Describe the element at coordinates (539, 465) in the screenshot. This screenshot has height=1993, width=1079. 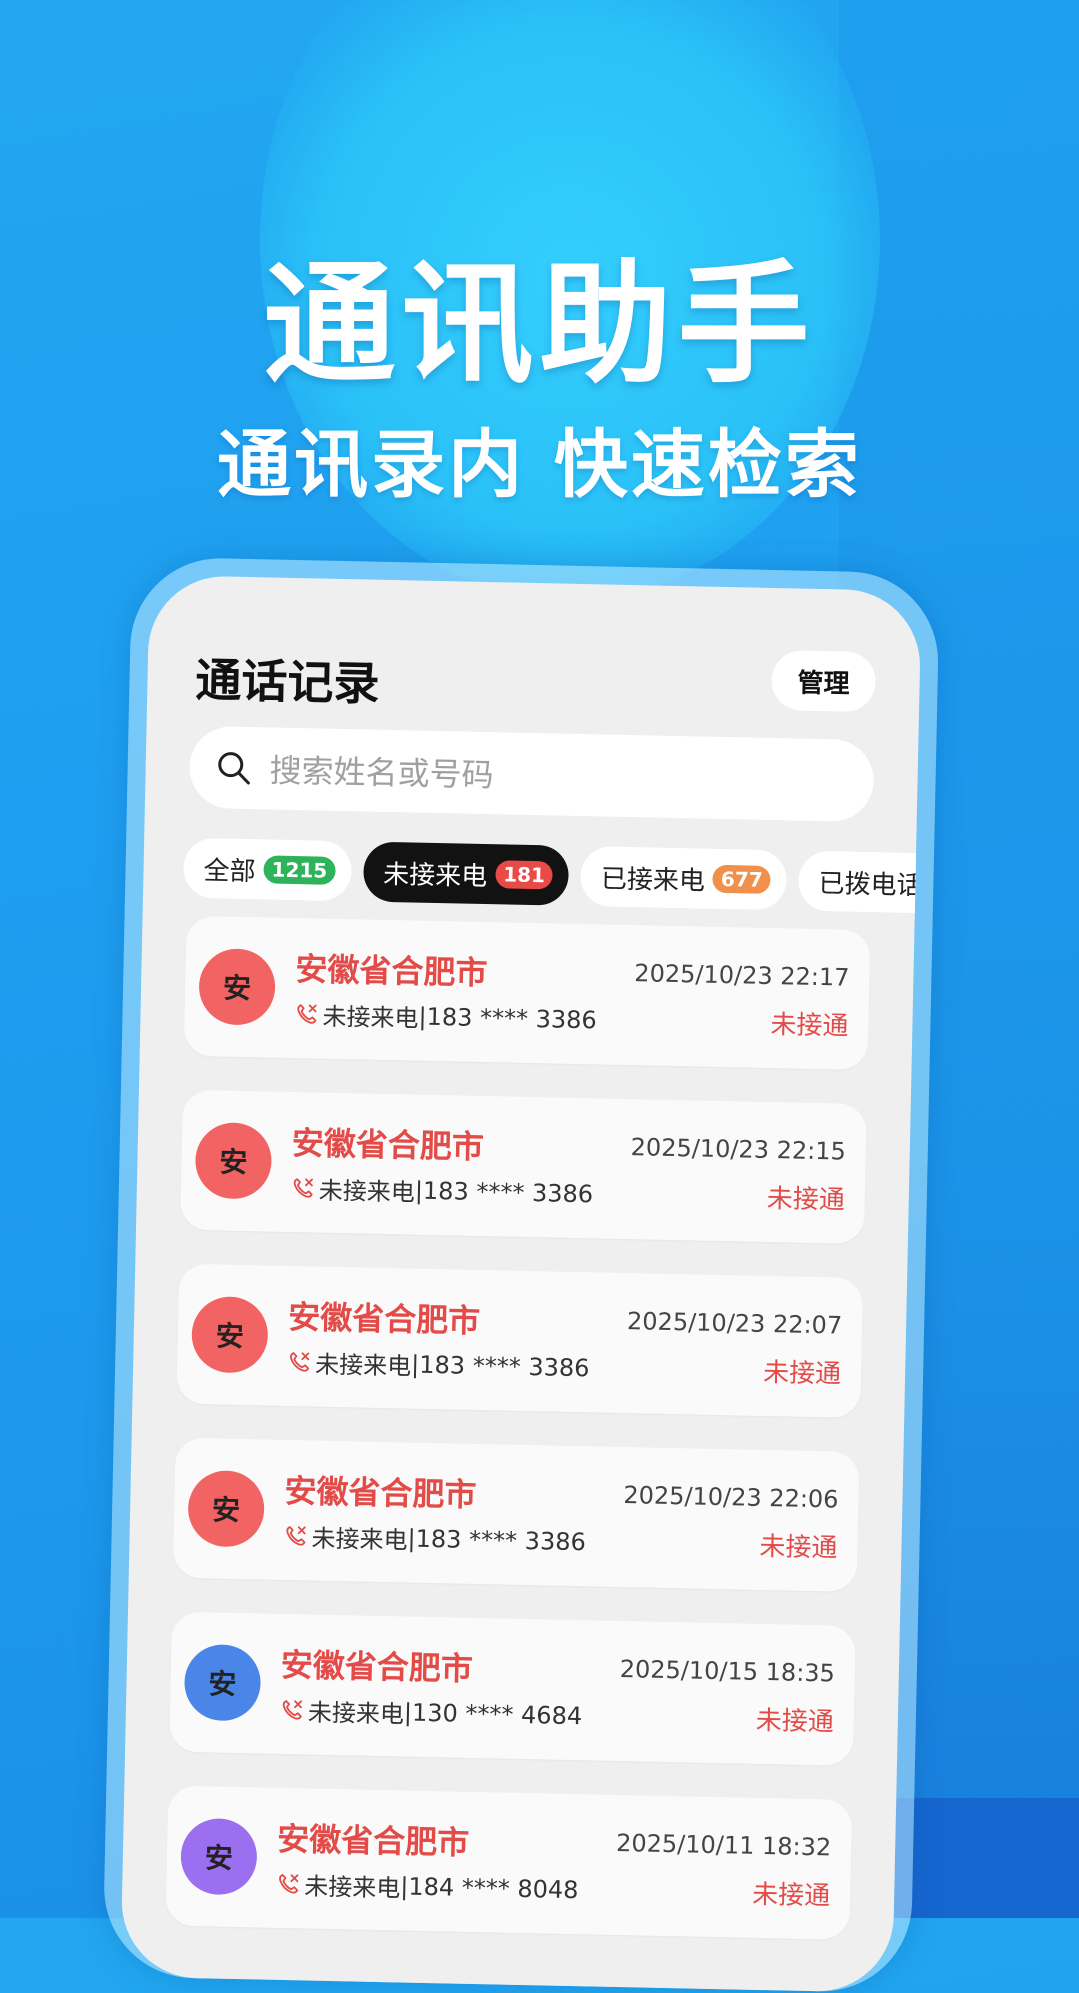
I see `hero-subtitle: 通讯录内 快速检索` at that location.